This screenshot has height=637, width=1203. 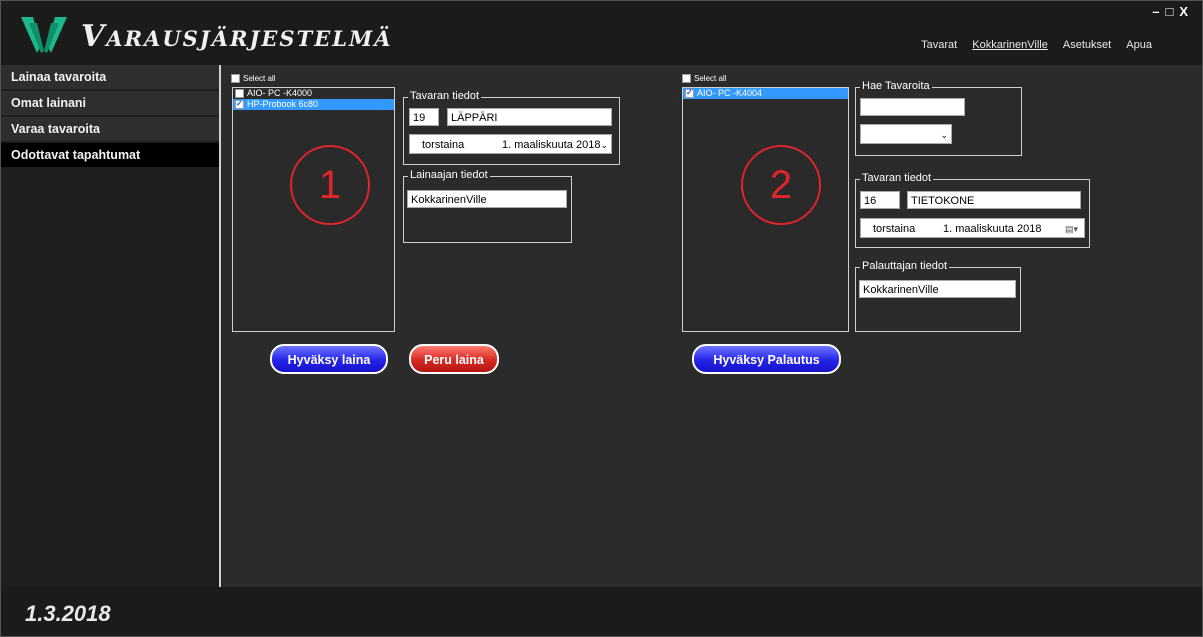 I want to click on window-controls: –□X, so click(x=1173, y=11).